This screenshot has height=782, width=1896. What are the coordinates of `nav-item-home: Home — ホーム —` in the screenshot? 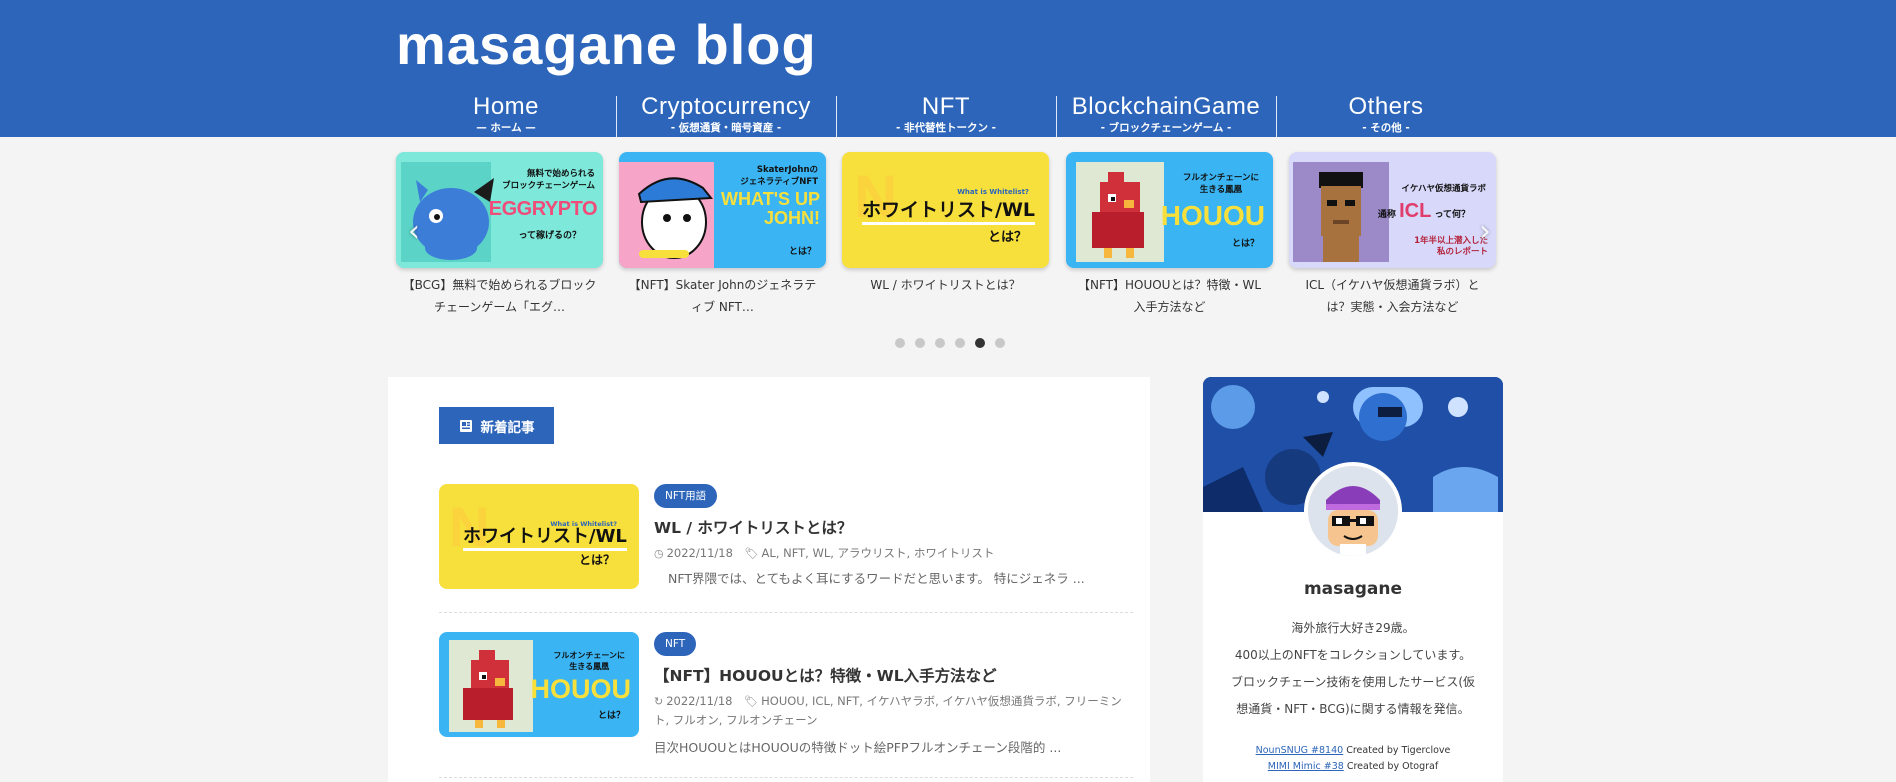 It's located at (506, 115).